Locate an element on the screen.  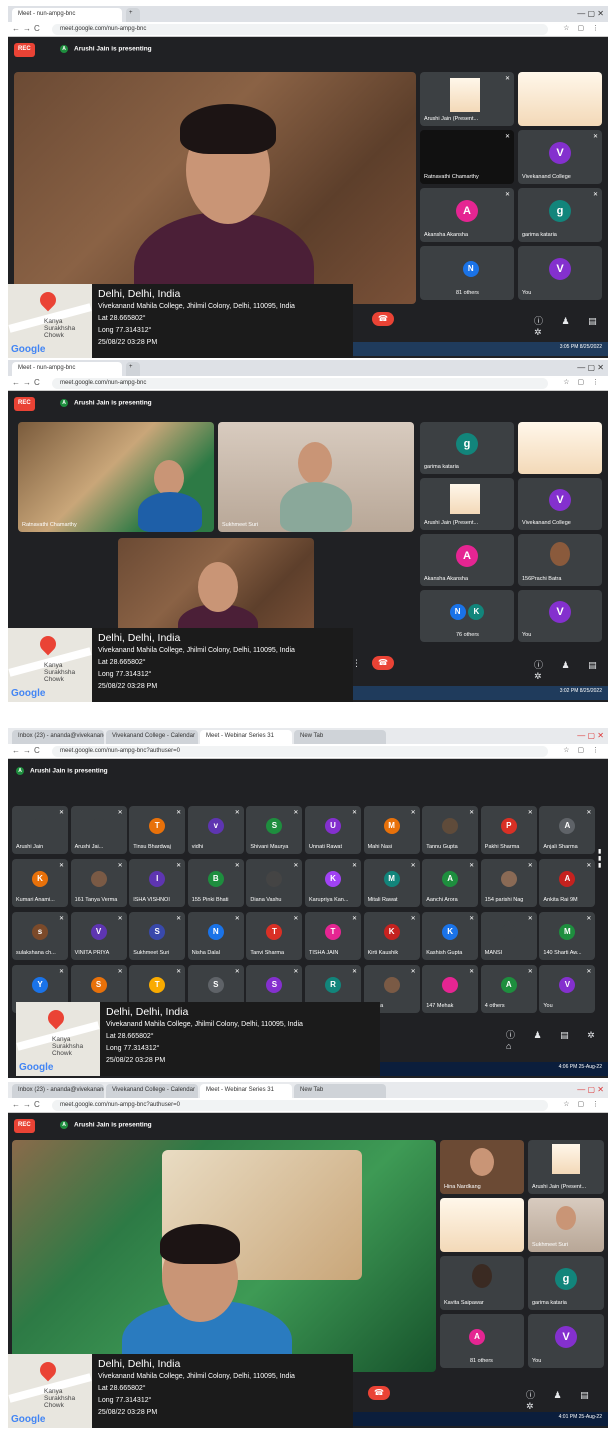
participant-tile: A Akansha Akansha is located at coordinates (467, 560).